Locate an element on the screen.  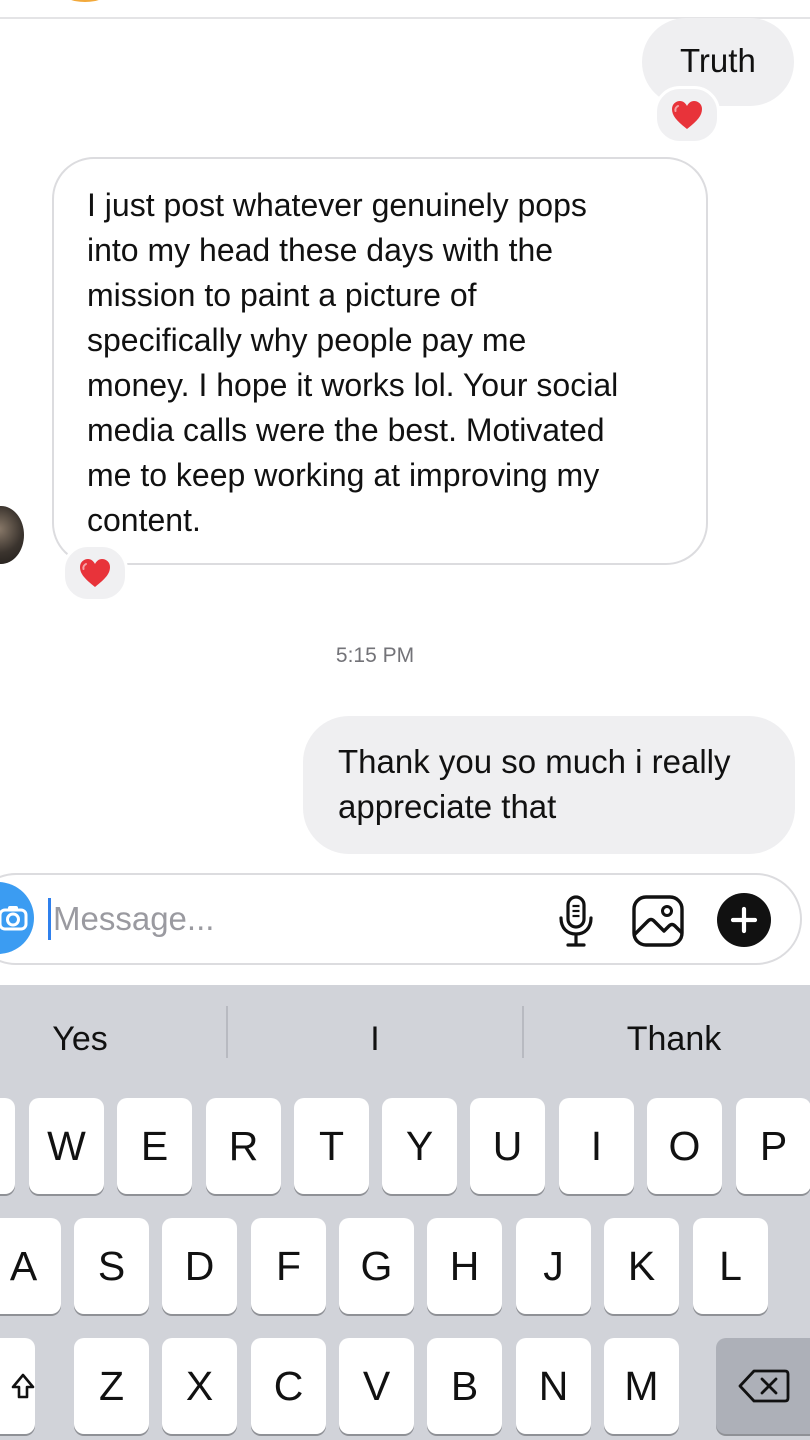
key-l: L is located at coordinates (730, 1266).